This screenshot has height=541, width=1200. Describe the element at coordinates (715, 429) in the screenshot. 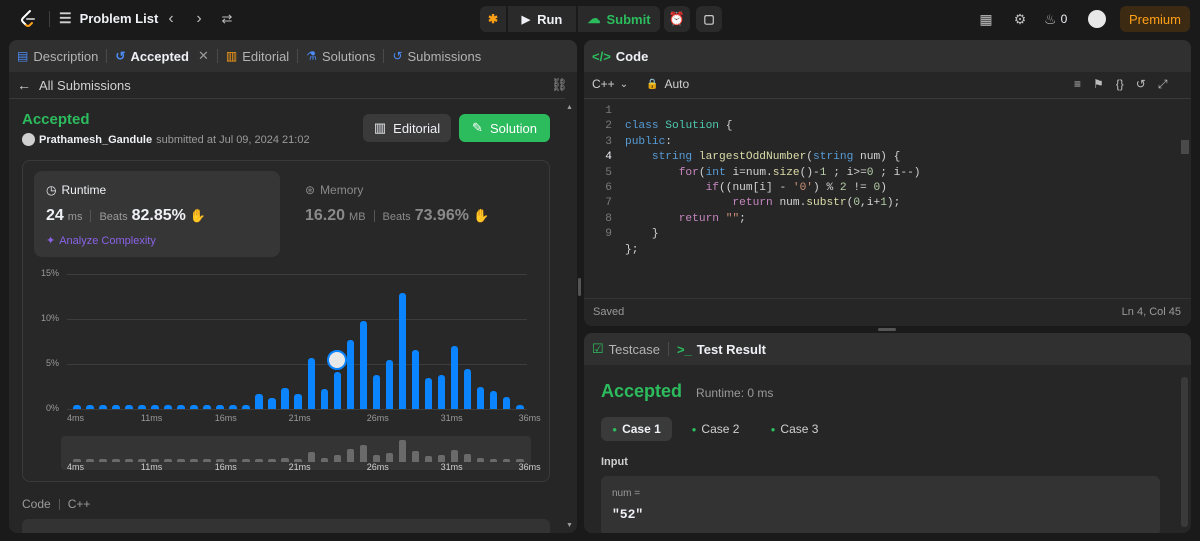

I see `case-2-tab: ● Case 2` at that location.